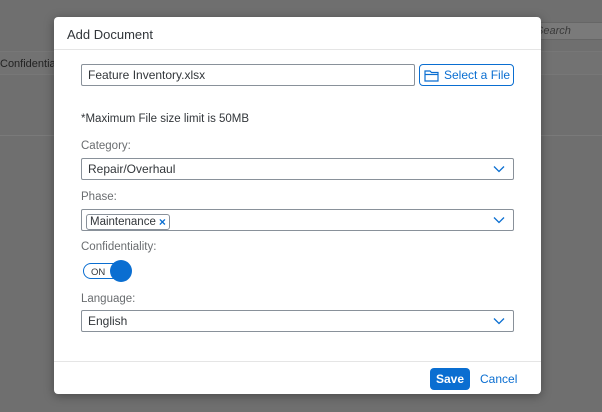 The width and height of the screenshot is (602, 412). What do you see at coordinates (297, 377) in the screenshot?
I see `dialog-footer: Save Cancel` at bounding box center [297, 377].